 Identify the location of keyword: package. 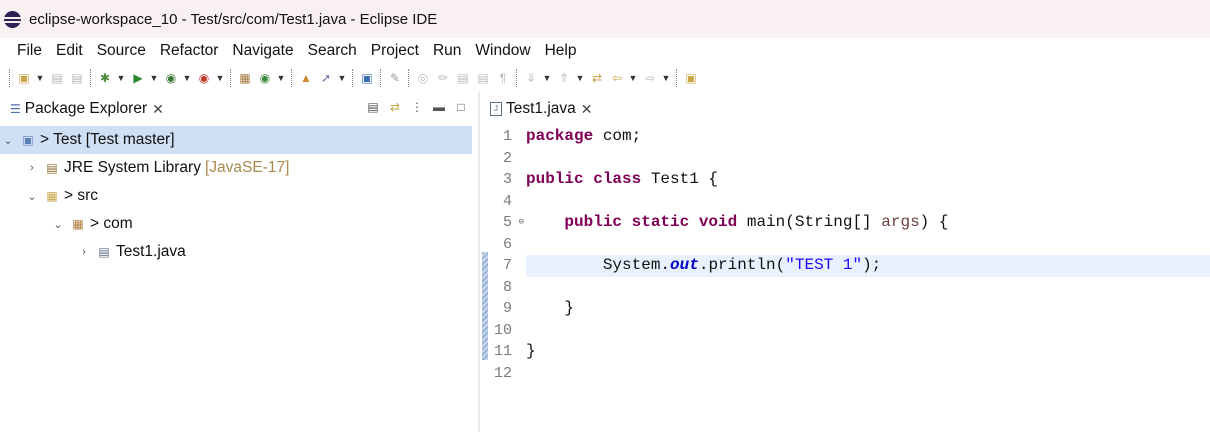
(560, 136).